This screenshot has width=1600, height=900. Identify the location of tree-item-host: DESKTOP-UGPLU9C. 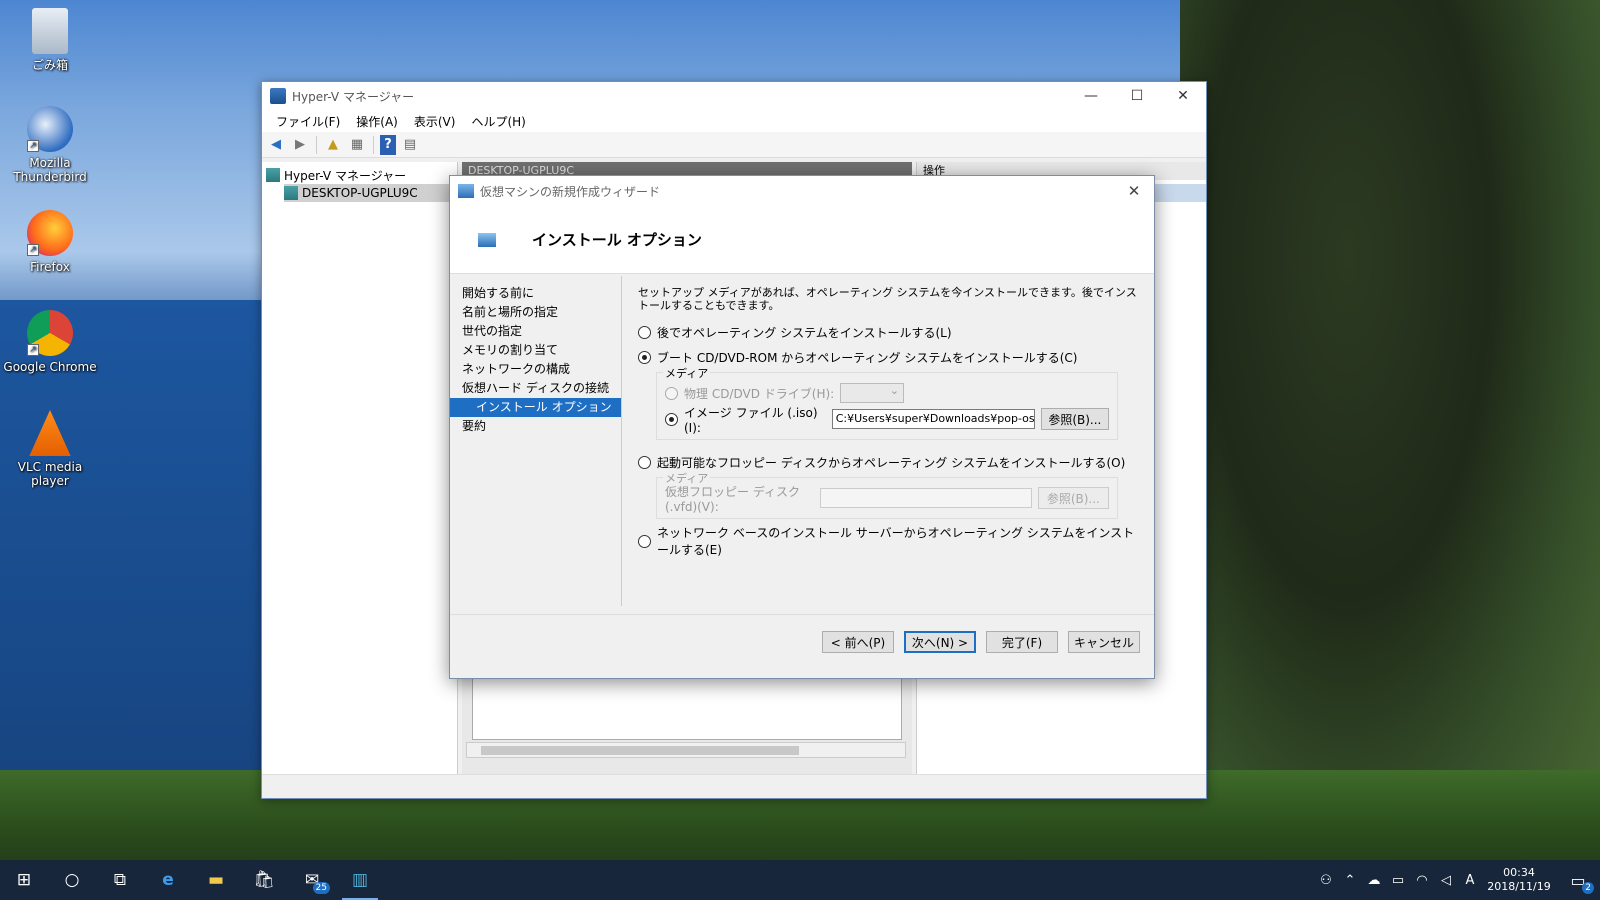
(368, 193).